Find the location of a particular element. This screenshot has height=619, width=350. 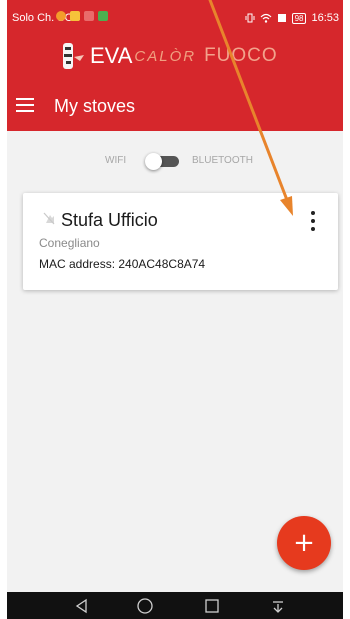

app-notification-icon is located at coordinates (61, 16).